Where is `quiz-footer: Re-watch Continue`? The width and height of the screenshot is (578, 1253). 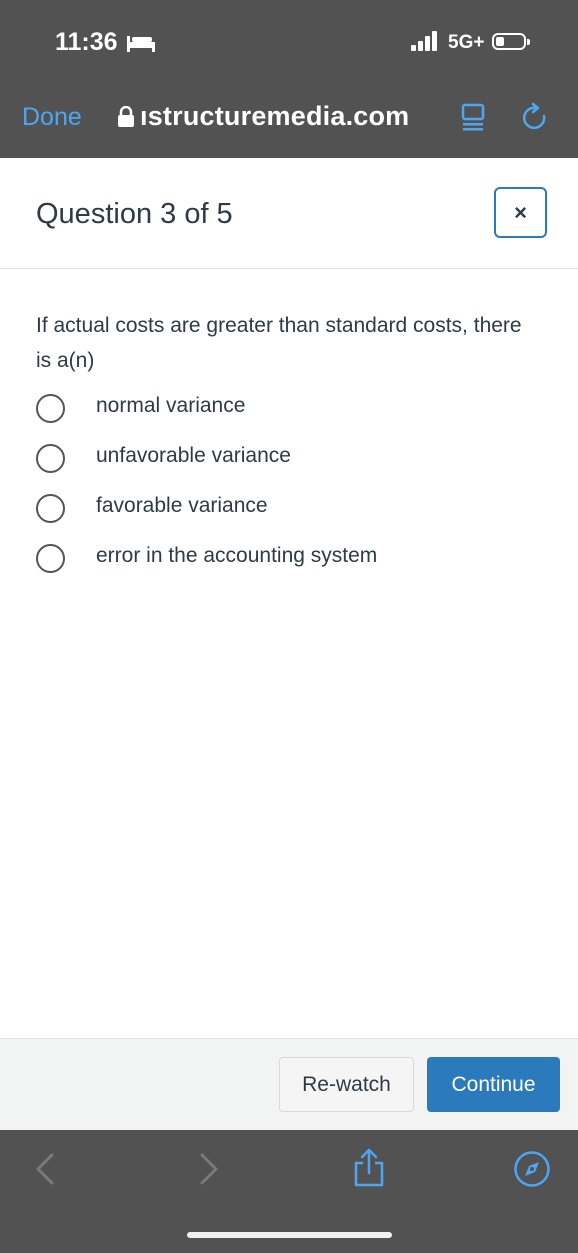 quiz-footer: Re-watch Continue is located at coordinates (289, 1084).